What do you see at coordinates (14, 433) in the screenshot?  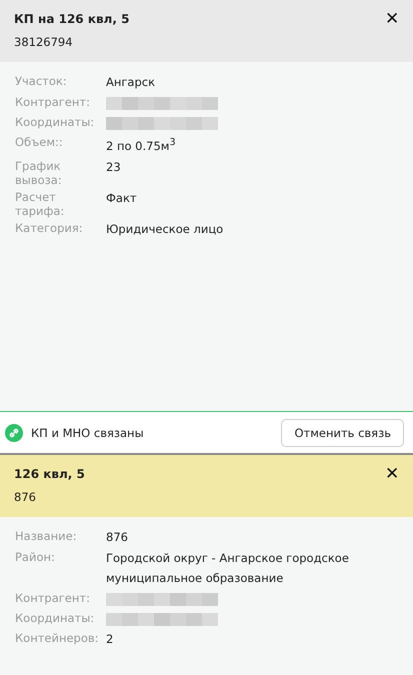 I see `link-icon` at bounding box center [14, 433].